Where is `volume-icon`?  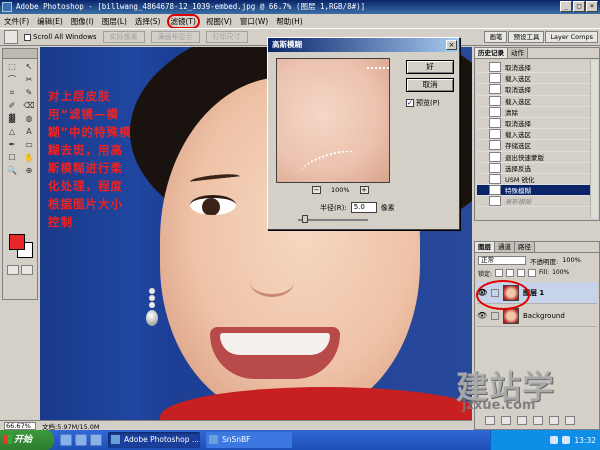
volume-icon is located at coordinates (554, 440).